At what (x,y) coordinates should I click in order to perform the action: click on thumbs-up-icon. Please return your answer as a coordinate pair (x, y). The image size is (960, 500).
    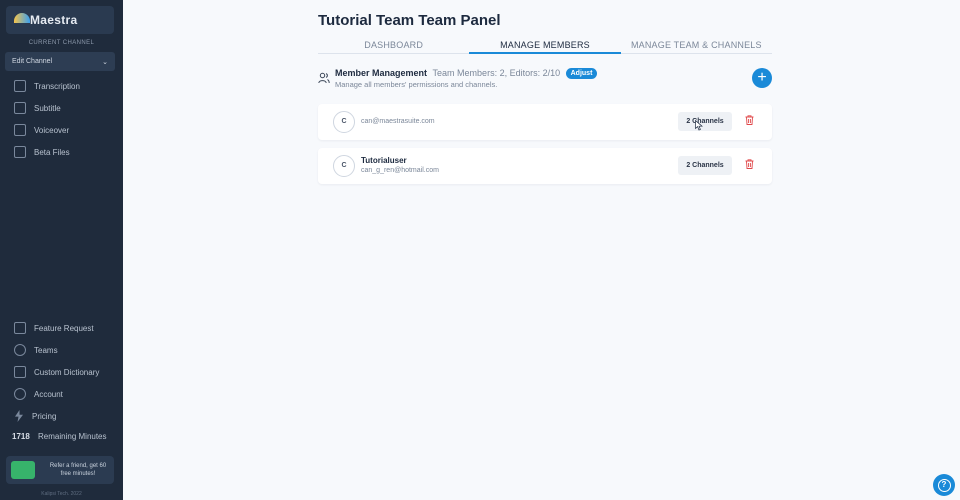
    Looking at the image, I should click on (20, 328).